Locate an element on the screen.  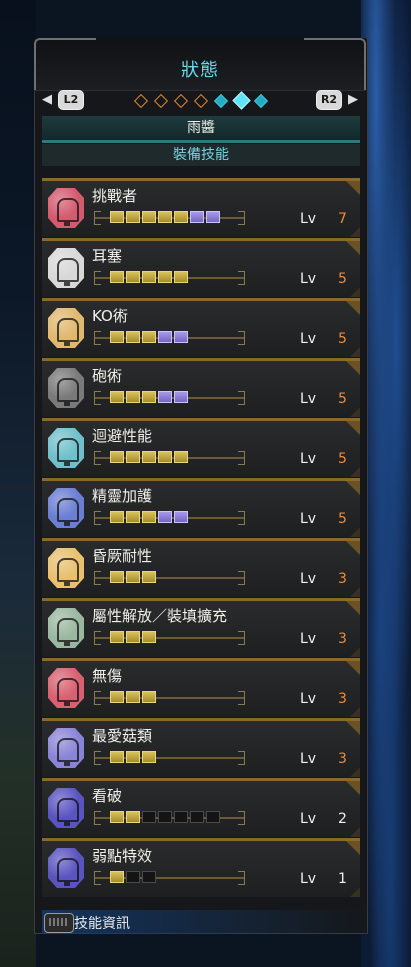
skill-row: 耳塞 Lv 5 is located at coordinates (201, 267).